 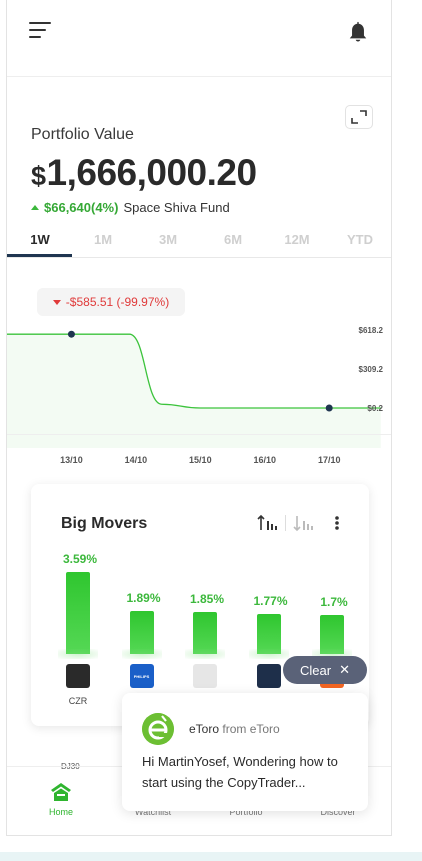 I want to click on mover-percent: 1.89%, so click(x=143, y=598).